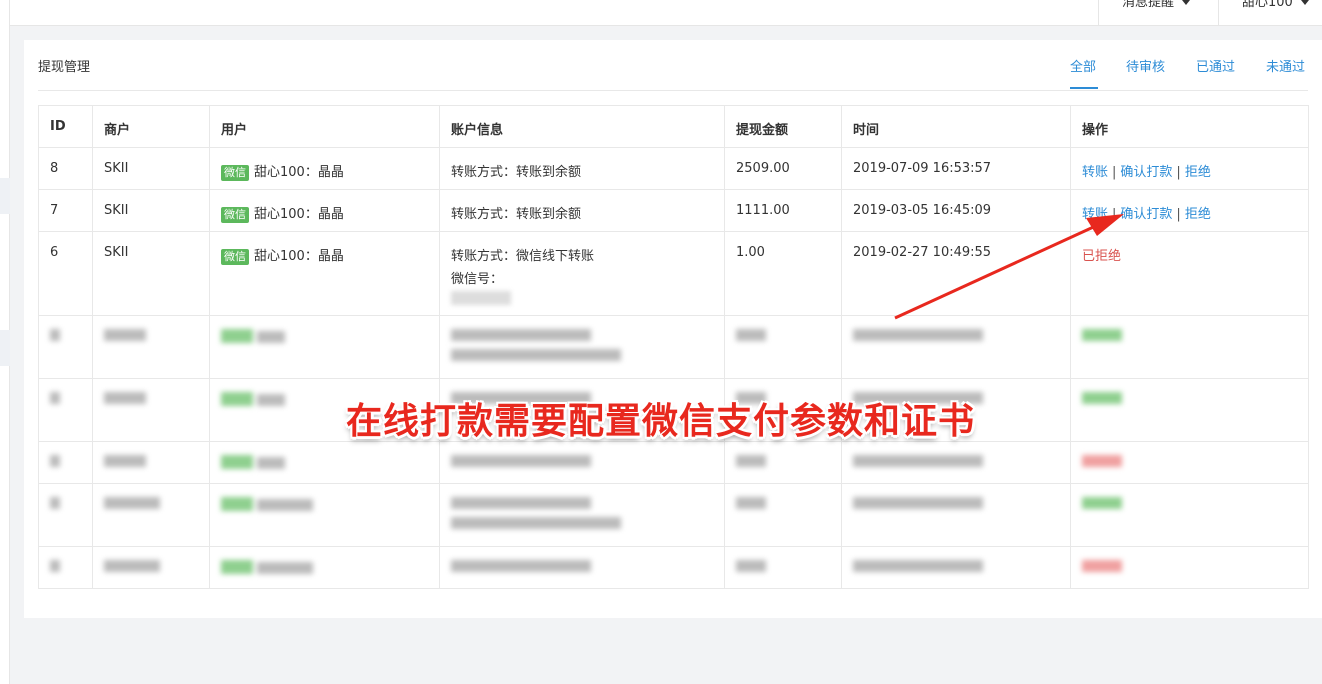 This screenshot has width=1322, height=684. Describe the element at coordinates (783, 210) in the screenshot. I see `cell-amount: 1111.00` at that location.